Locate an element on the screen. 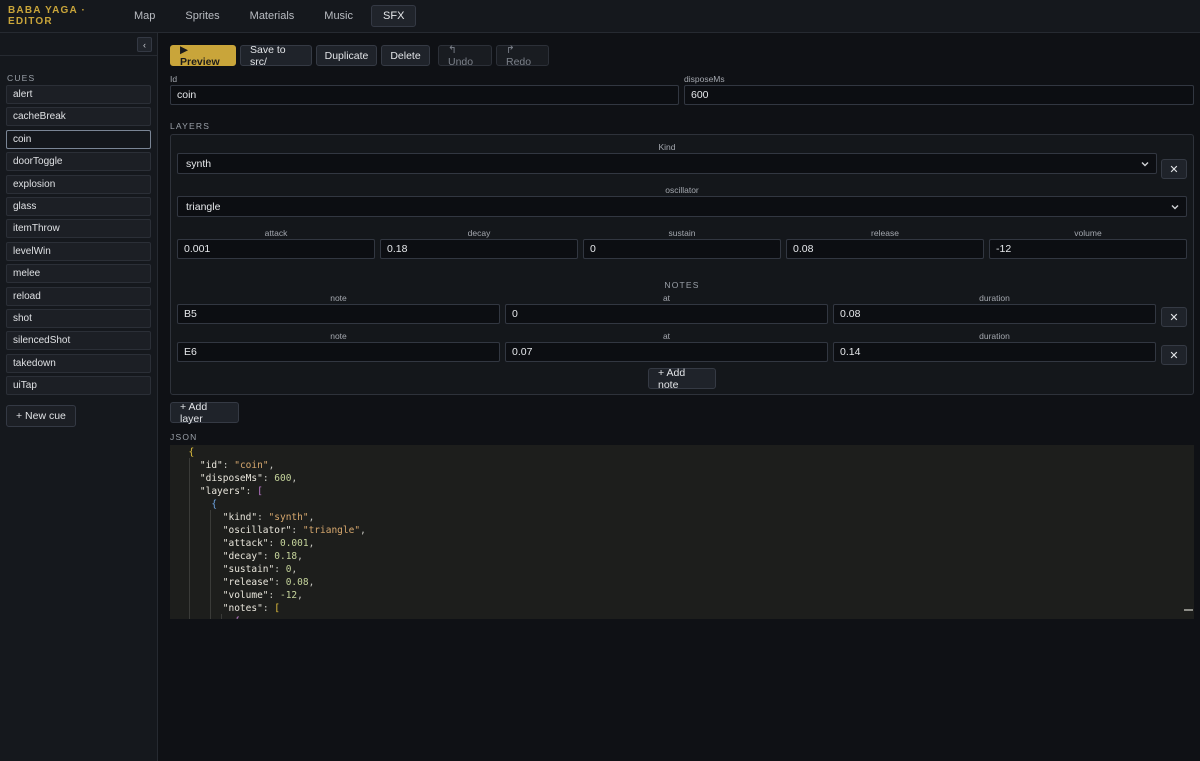  kind-select: synth is located at coordinates (667, 163).